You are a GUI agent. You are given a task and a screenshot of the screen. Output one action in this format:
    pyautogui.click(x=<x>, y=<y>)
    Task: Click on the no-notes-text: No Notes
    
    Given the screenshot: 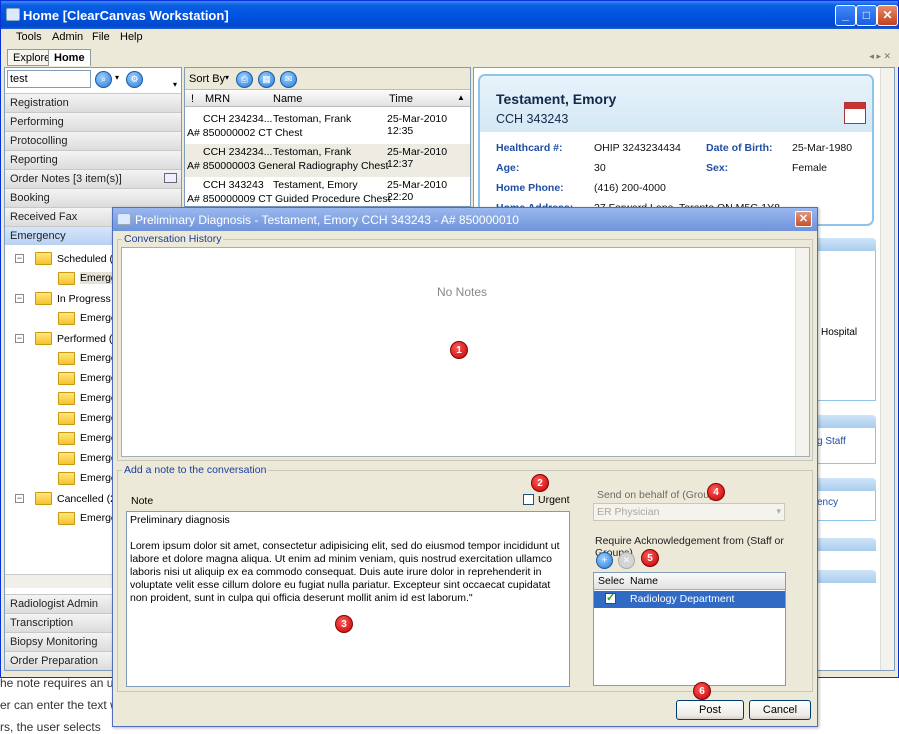 What is the action you would take?
    pyautogui.click(x=462, y=292)
    